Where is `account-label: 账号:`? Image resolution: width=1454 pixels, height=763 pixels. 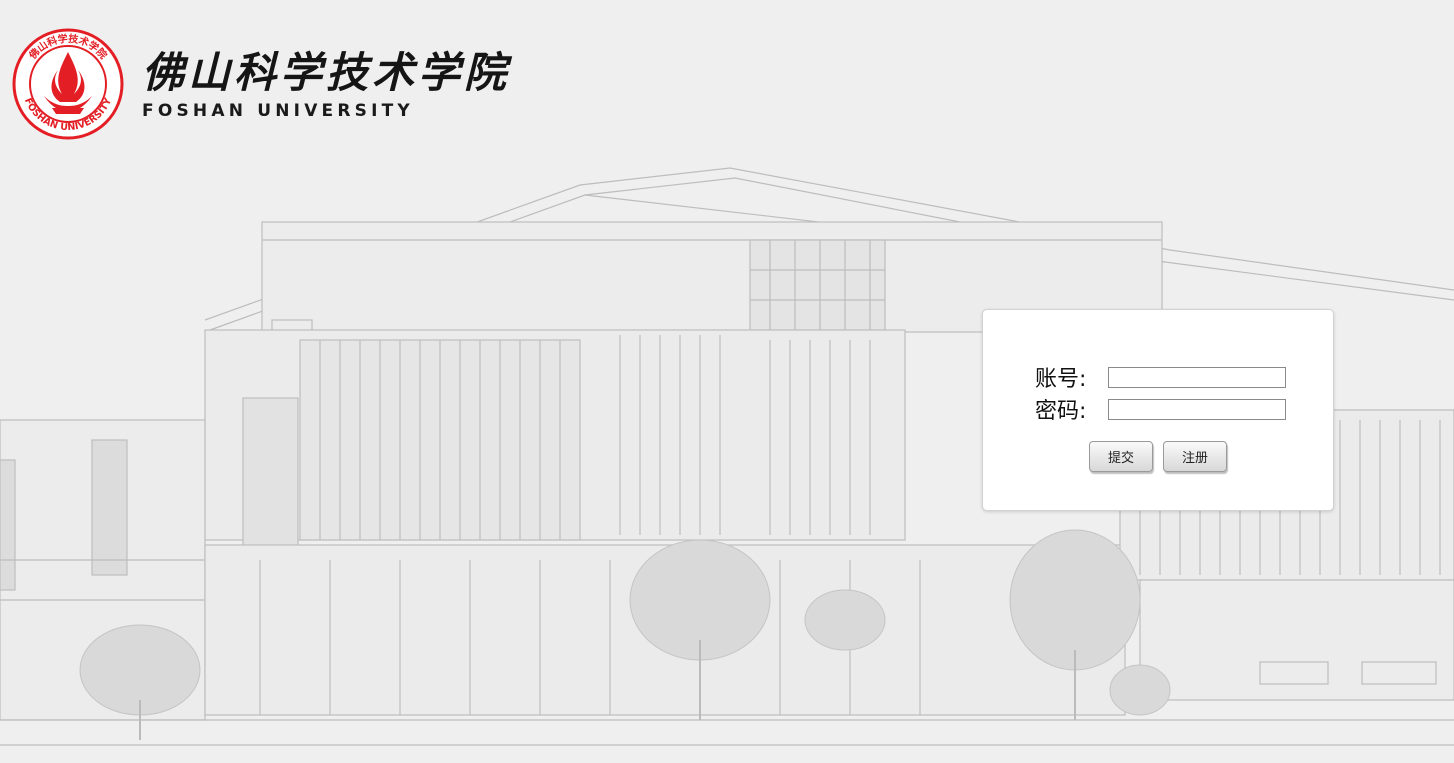
account-label: 账号: is located at coordinates (1061, 379).